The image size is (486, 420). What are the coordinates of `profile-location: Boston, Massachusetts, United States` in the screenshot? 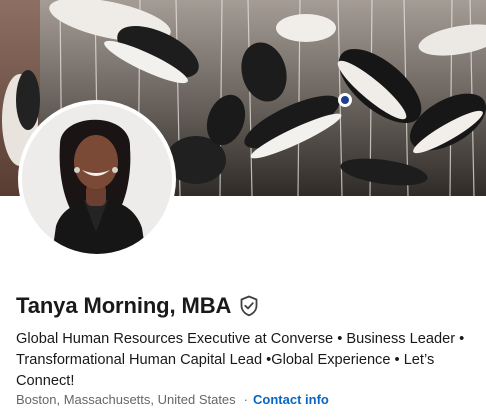 It's located at (126, 399).